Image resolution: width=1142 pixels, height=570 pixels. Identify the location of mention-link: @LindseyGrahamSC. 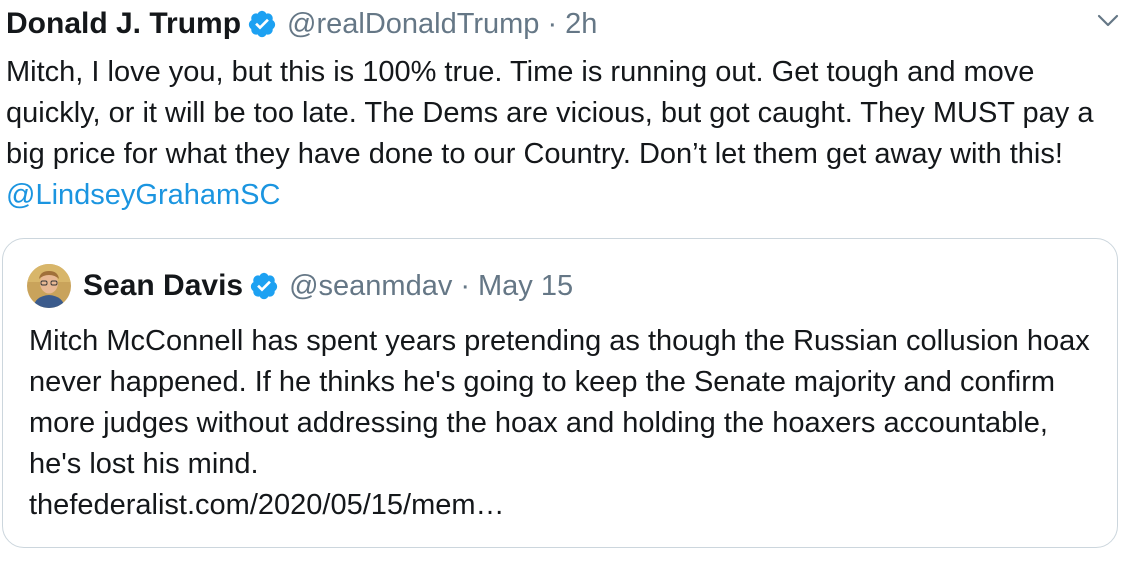
(143, 195).